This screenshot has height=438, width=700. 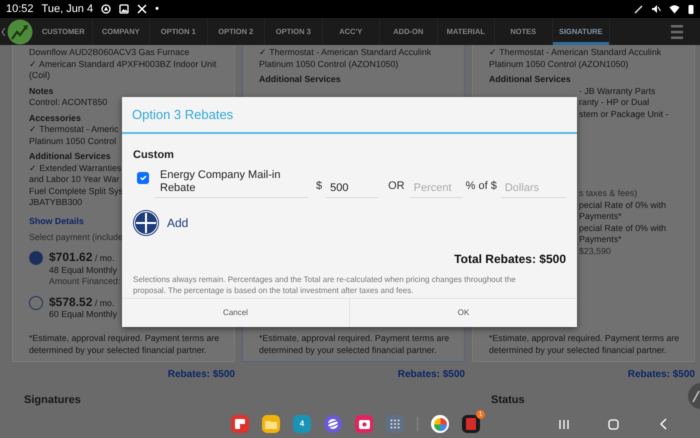 I want to click on detail-text: ✓ Extended Warranties, so click(x=75, y=168).